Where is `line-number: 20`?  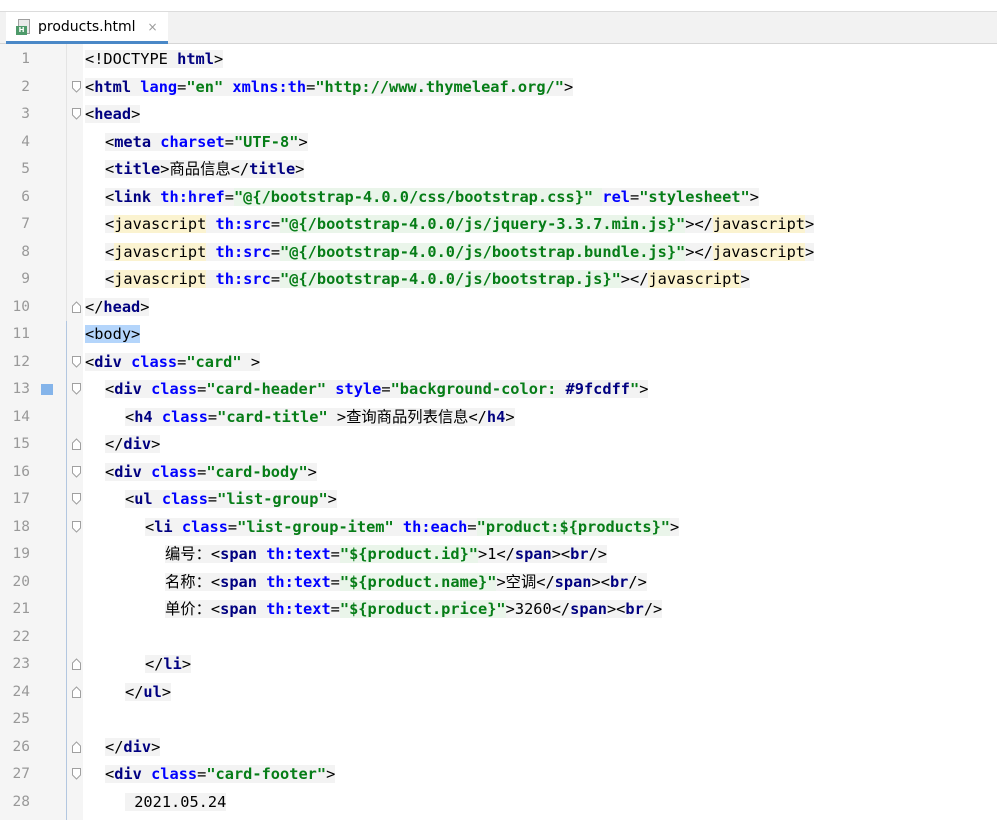
line-number: 20 is located at coordinates (21, 581).